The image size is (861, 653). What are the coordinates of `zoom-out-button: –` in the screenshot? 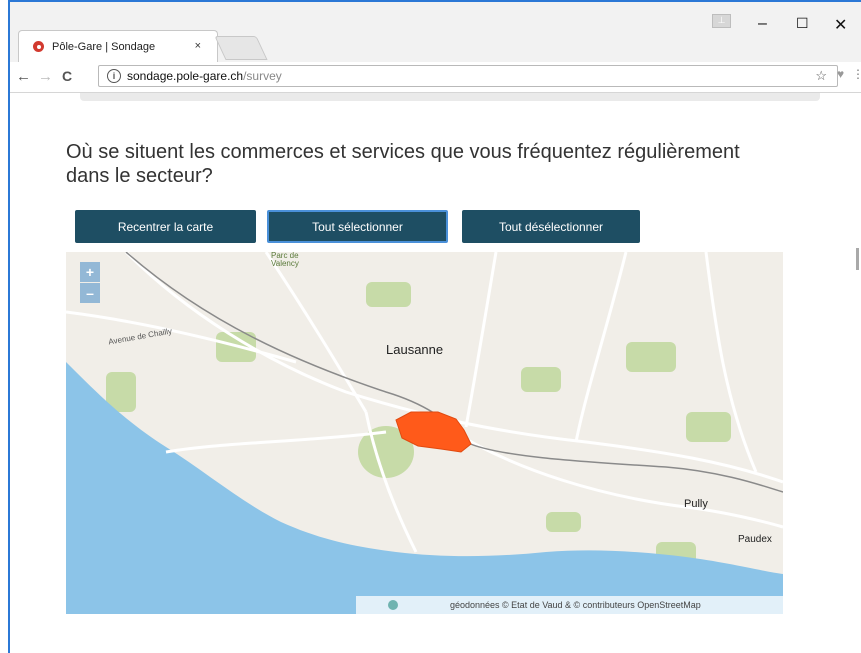 It's located at (90, 293).